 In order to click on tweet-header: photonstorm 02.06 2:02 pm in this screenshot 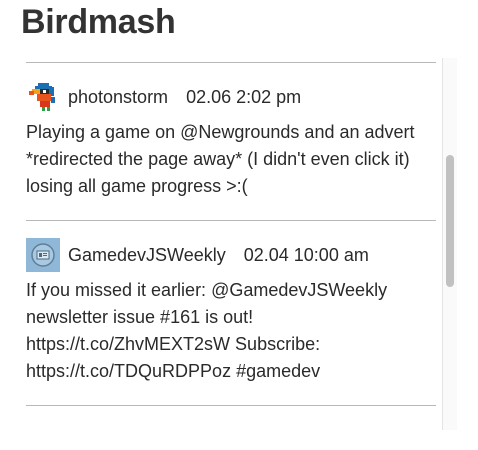, I will do `click(231, 97)`.